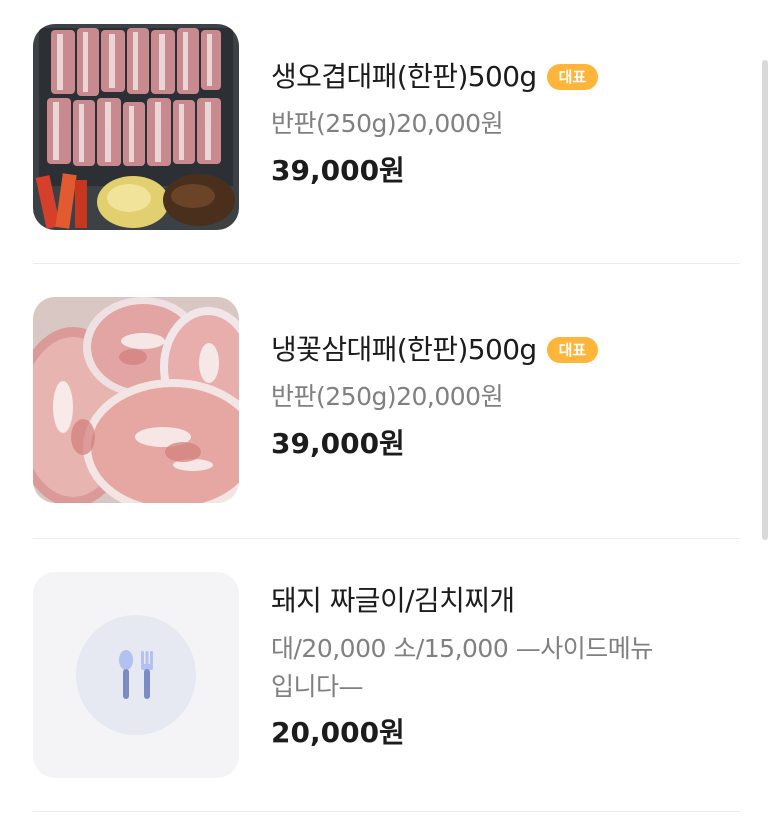 The height and width of the screenshot is (821, 773). I want to click on frozen-pork-photo, so click(136, 400).